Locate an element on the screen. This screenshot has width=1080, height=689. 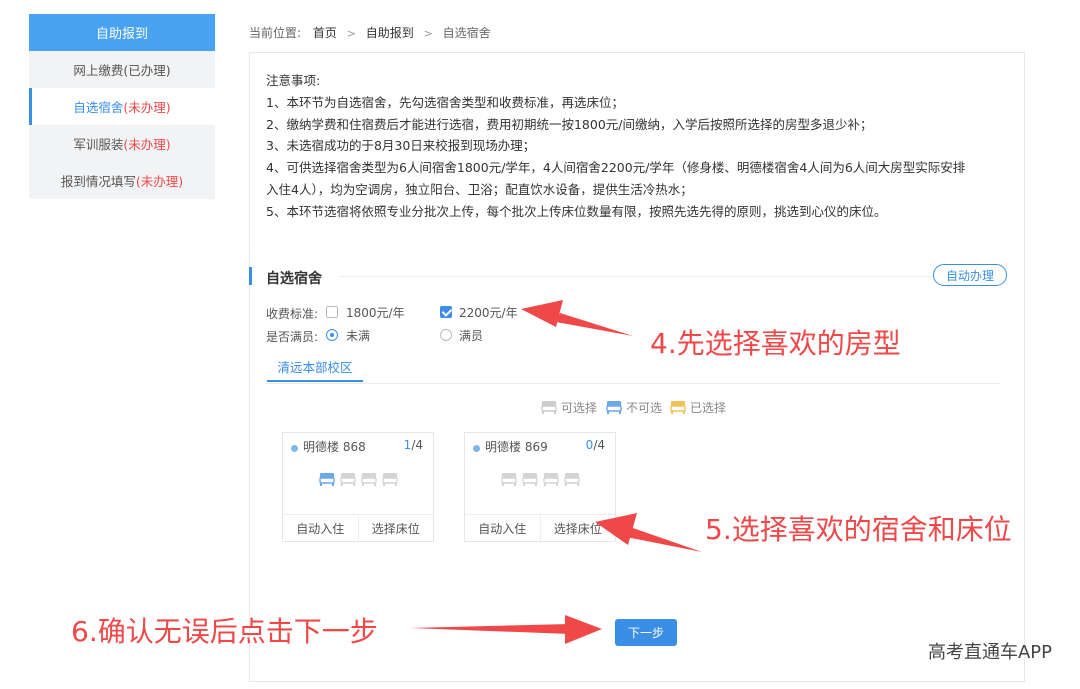
annotation-step5: 5.选择喜欢的宿舍和床位 is located at coordinates (858, 529).